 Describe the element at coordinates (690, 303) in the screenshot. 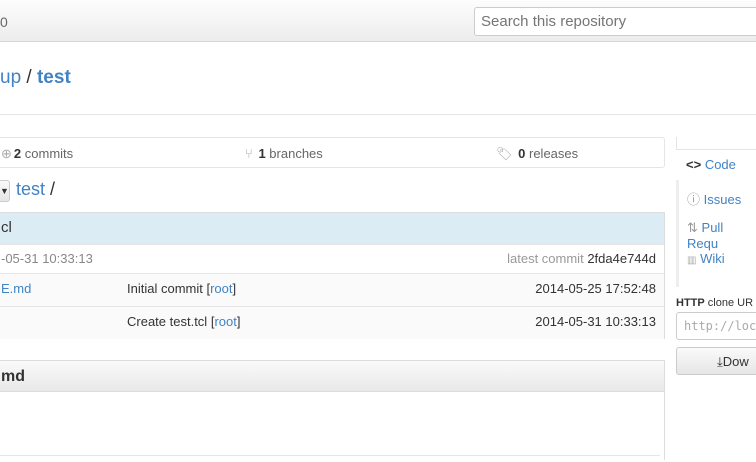

I see `clone-protocol: HTTP` at that location.